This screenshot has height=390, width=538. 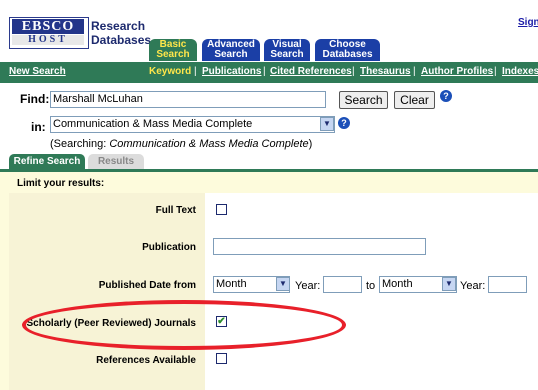 What do you see at coordinates (184, 325) in the screenshot?
I see `highlight-ellipse` at bounding box center [184, 325].